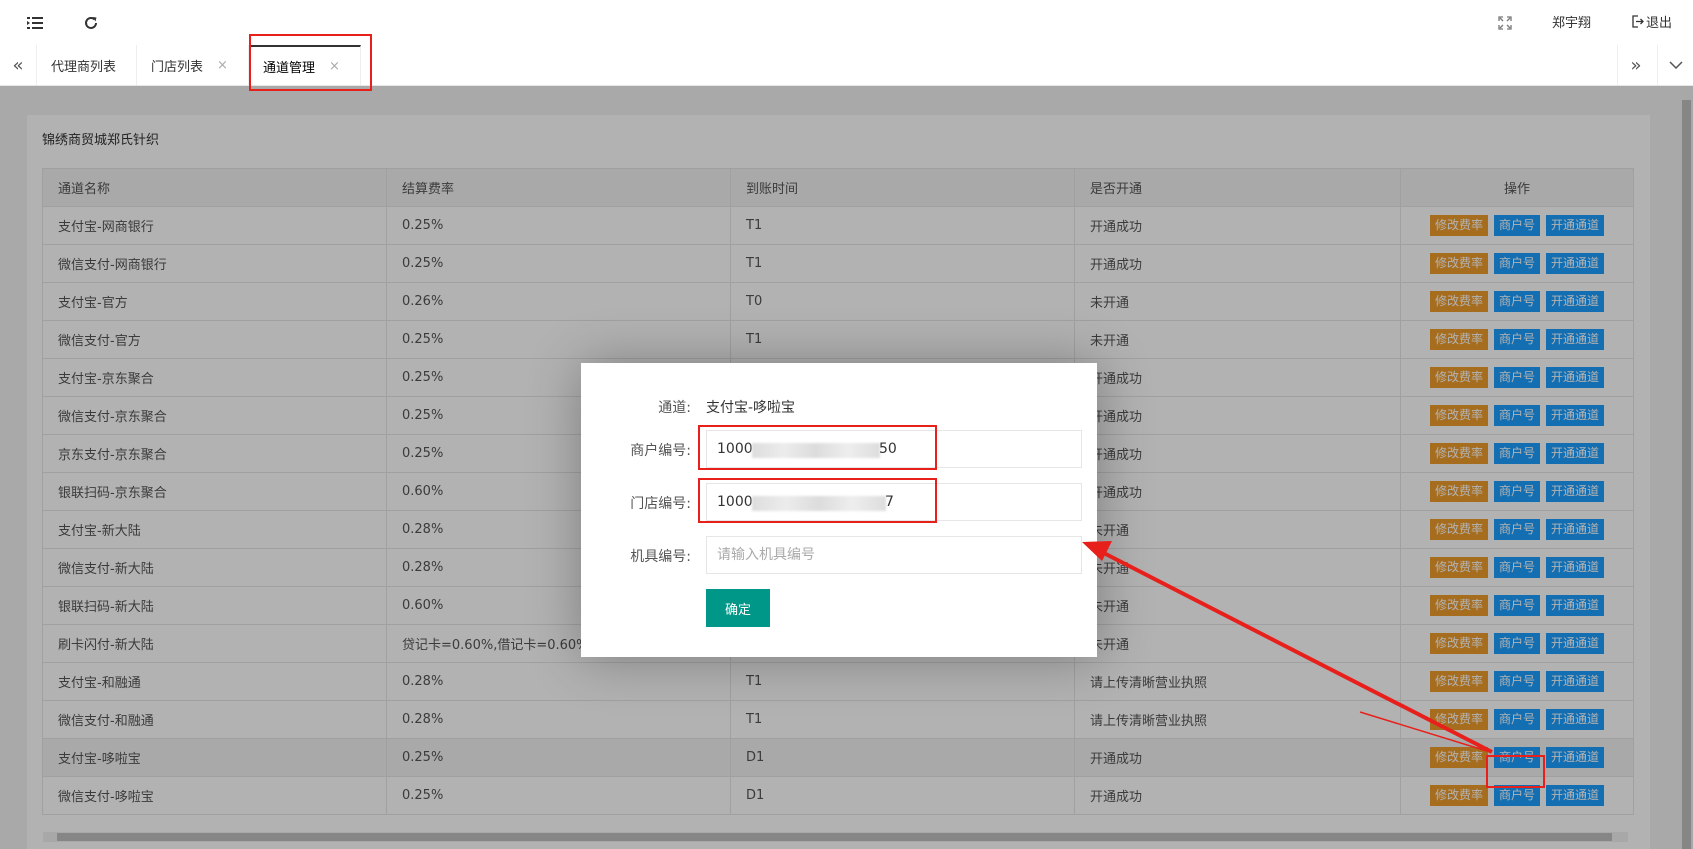 This screenshot has width=1693, height=849. What do you see at coordinates (674, 408) in the screenshot?
I see `channel-label: 通道:` at bounding box center [674, 408].